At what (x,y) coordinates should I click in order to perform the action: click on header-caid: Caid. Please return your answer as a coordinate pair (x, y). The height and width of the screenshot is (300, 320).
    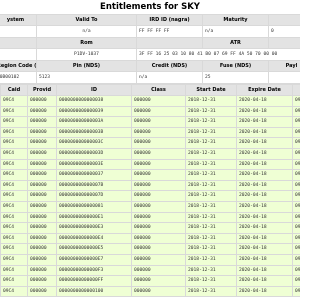
    Looking at the image, I should click on (14, 90).